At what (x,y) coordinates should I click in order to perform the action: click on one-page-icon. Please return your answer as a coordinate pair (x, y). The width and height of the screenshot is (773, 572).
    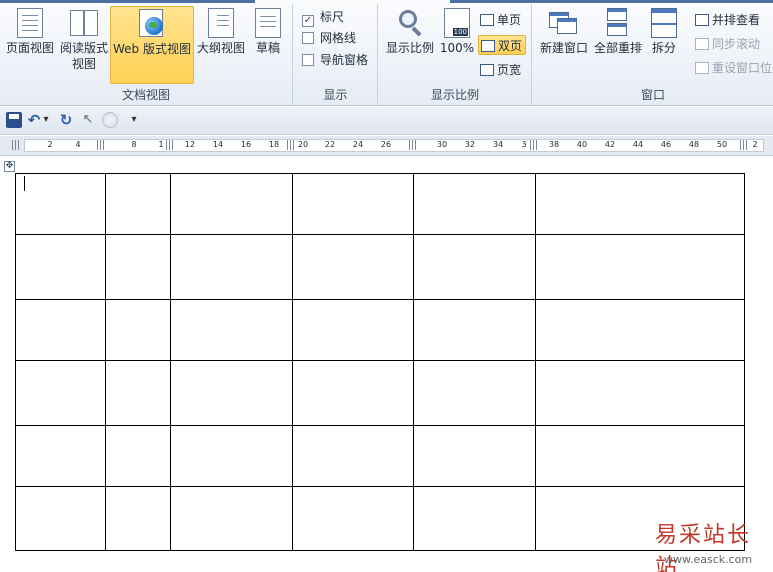
    Looking at the image, I should click on (487, 20).